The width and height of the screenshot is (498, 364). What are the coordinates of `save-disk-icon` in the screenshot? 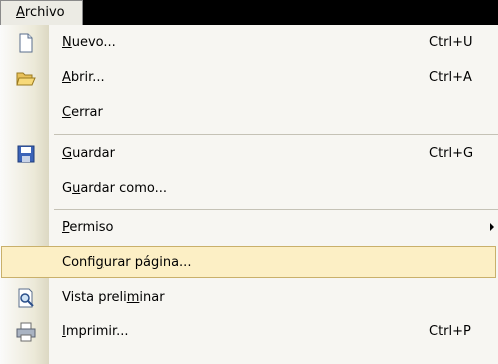 It's located at (26, 154).